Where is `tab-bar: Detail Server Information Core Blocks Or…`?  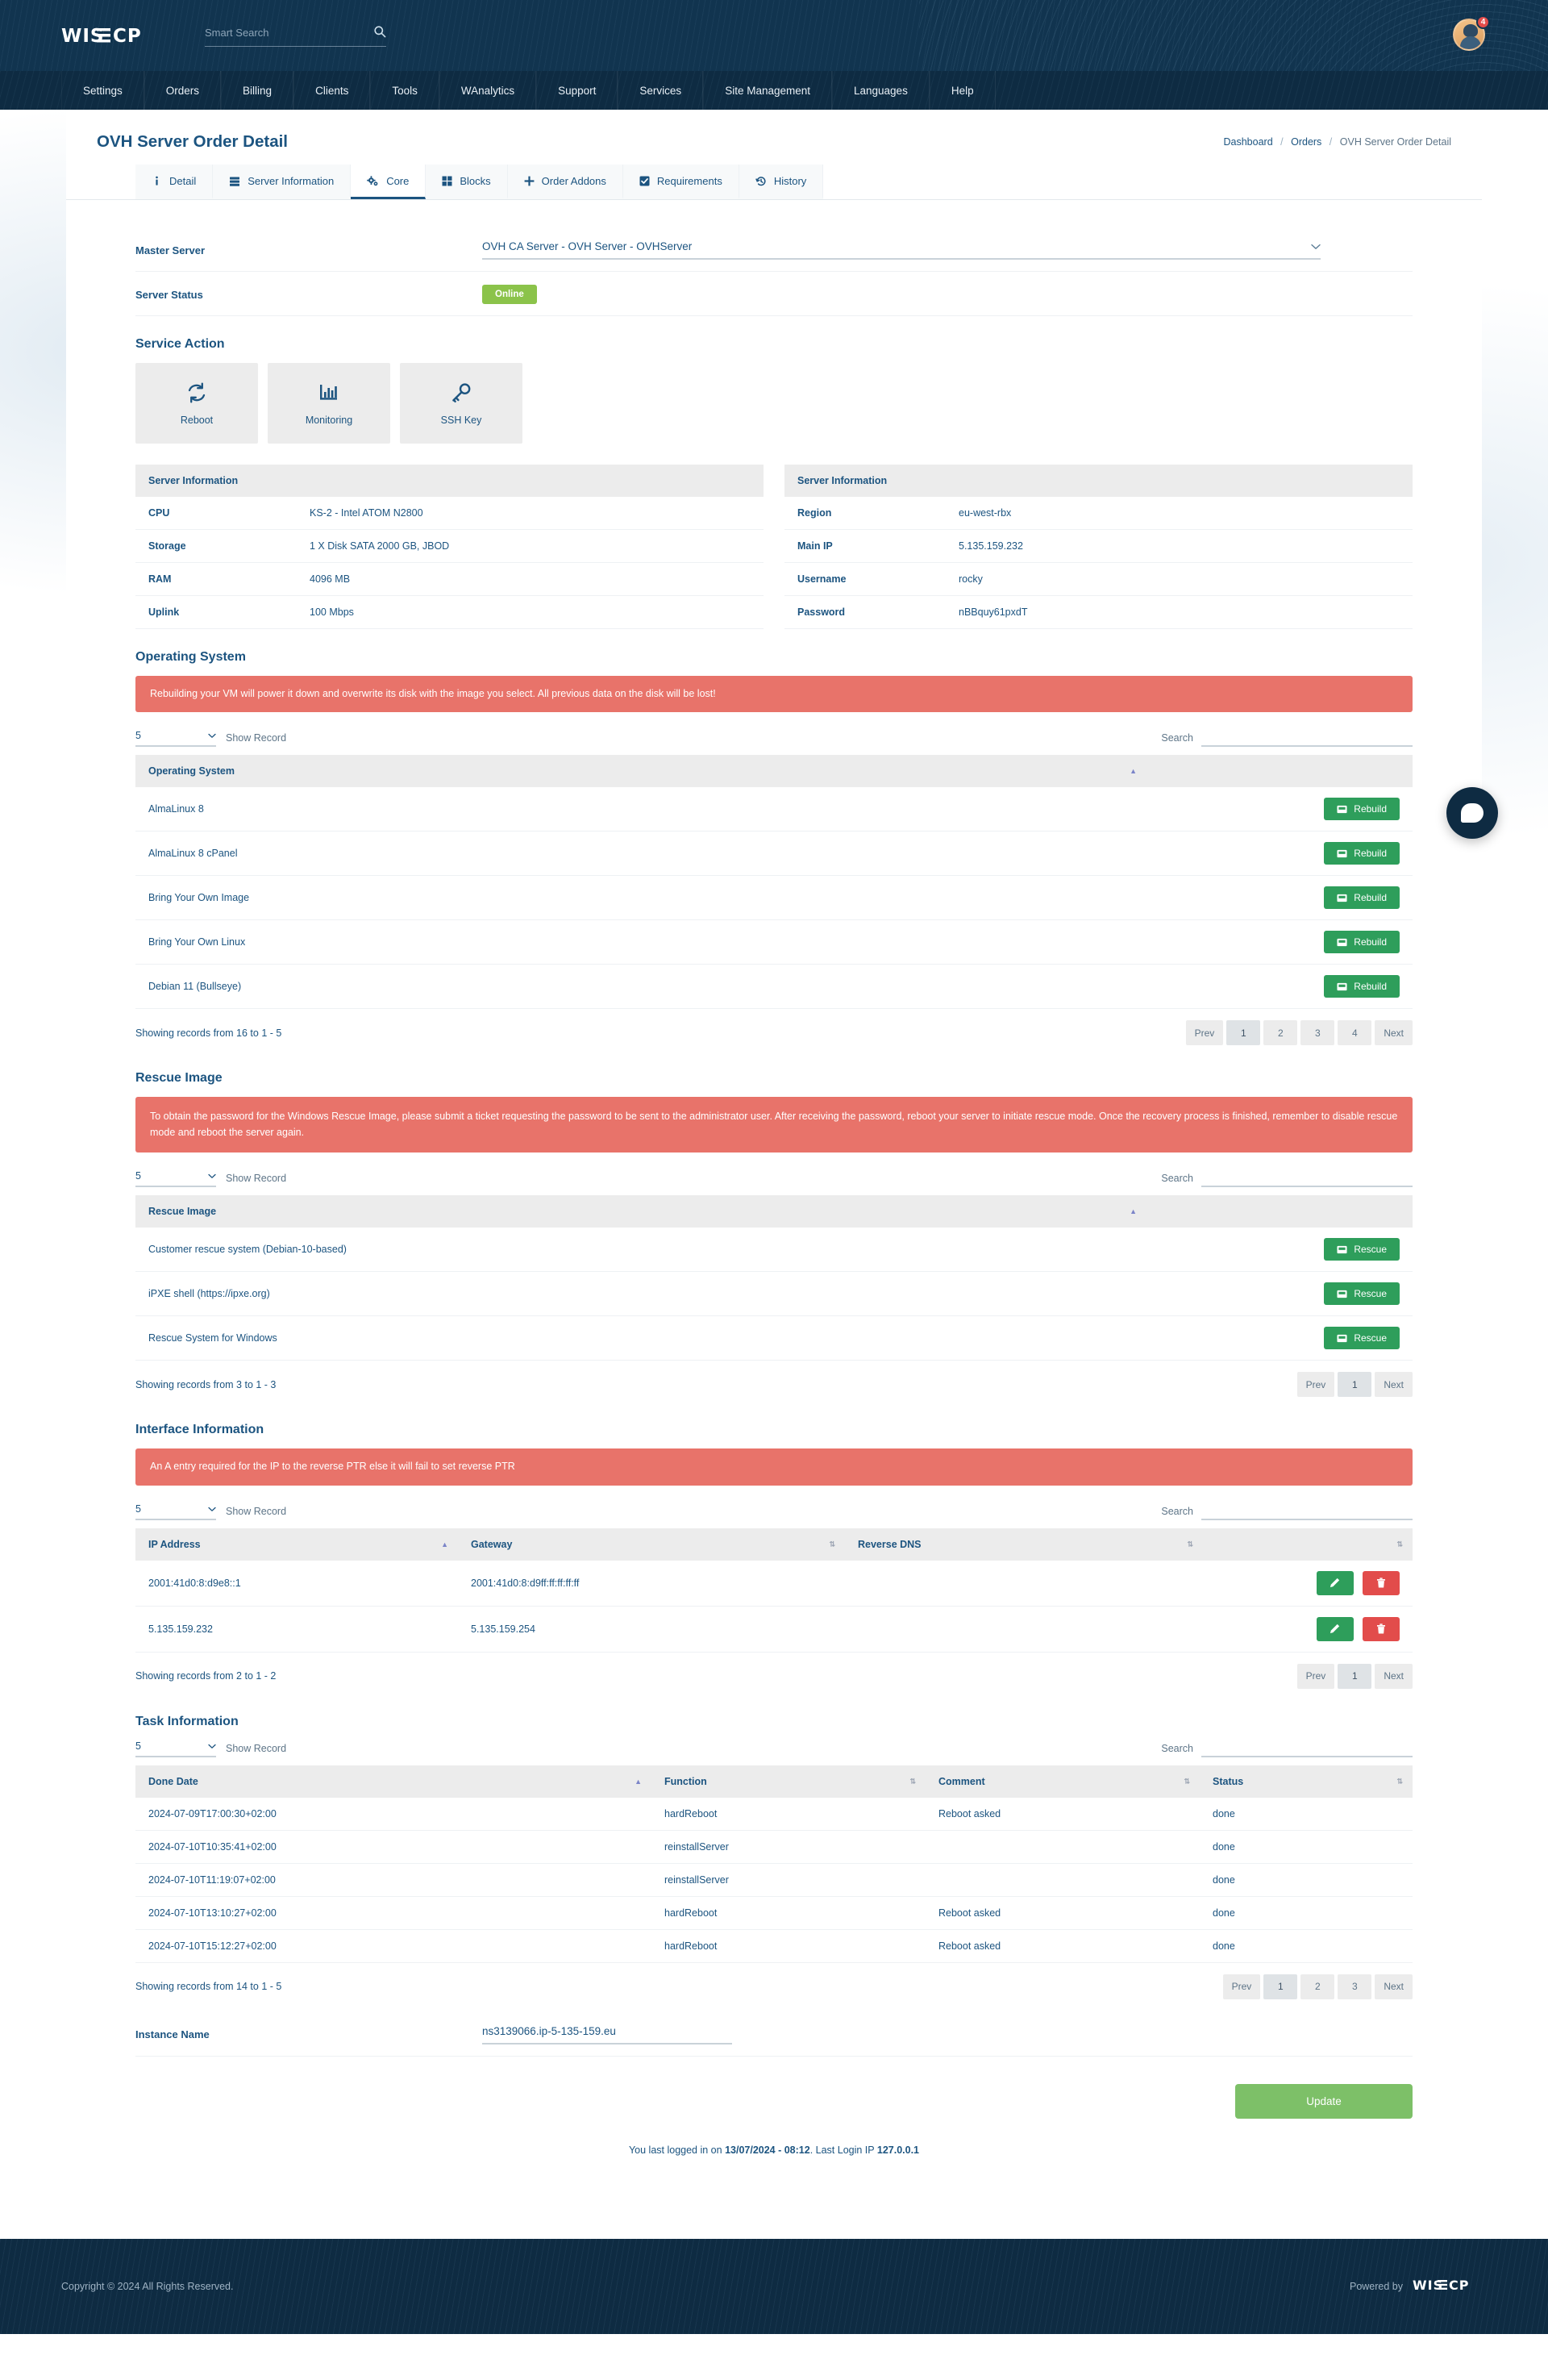 tab-bar: Detail Server Information Core Blocks Or… is located at coordinates (774, 183).